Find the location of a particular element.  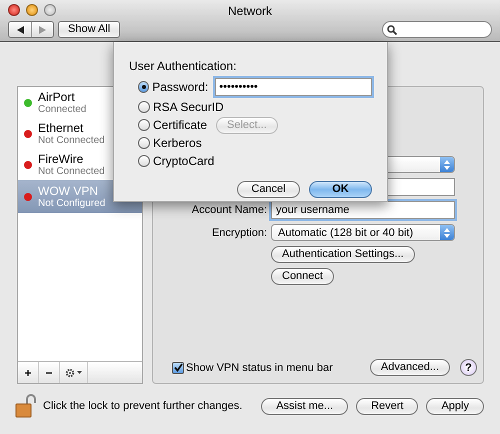

service-name: FireWire is located at coordinates (61, 159).